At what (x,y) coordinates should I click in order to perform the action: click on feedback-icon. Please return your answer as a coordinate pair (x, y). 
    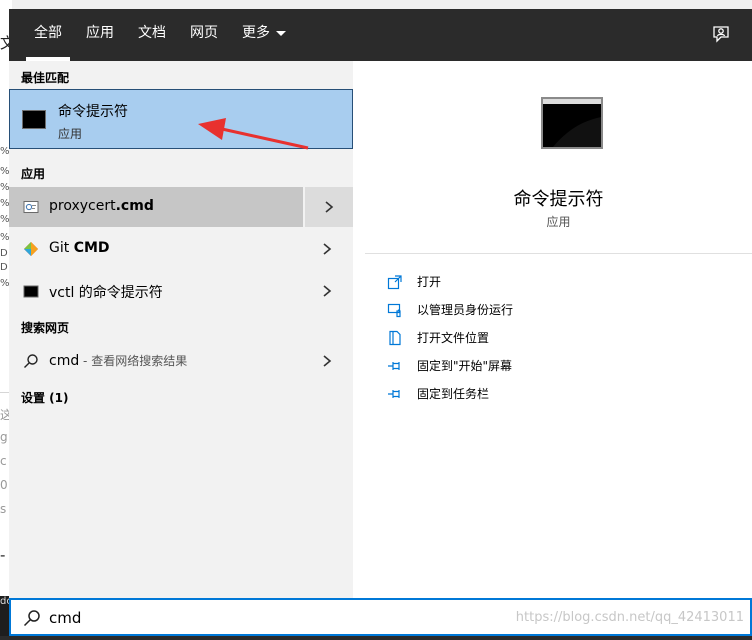
    Looking at the image, I should click on (721, 34).